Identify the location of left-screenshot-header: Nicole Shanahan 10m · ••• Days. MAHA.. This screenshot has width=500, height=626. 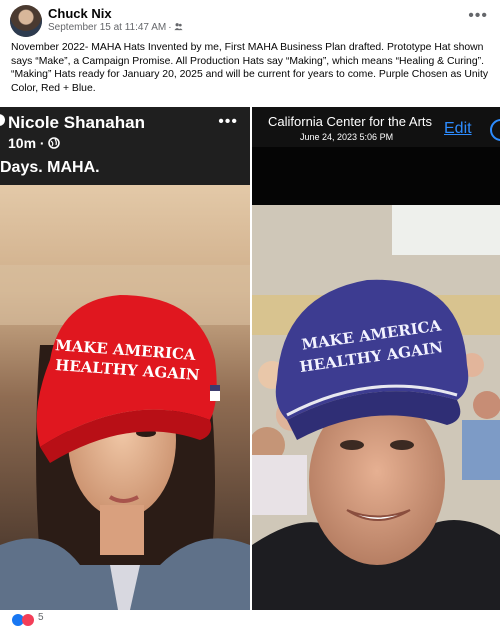
(125, 146).